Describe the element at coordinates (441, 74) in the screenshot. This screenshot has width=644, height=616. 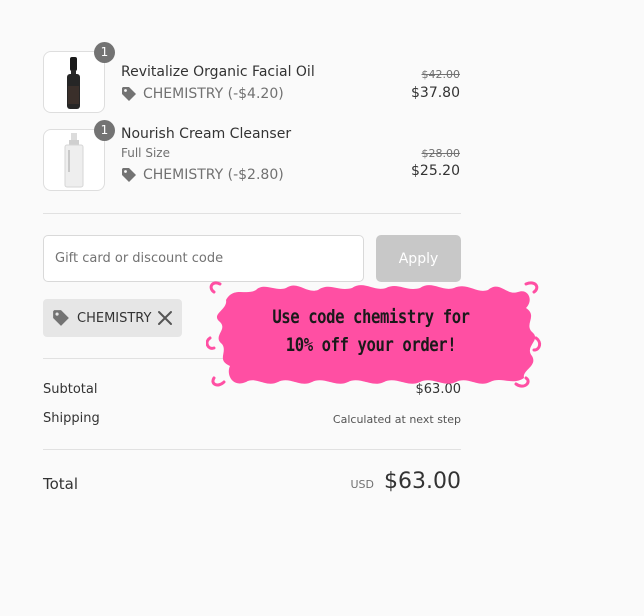
I see `original-price-facial-oil: $42.00` at that location.